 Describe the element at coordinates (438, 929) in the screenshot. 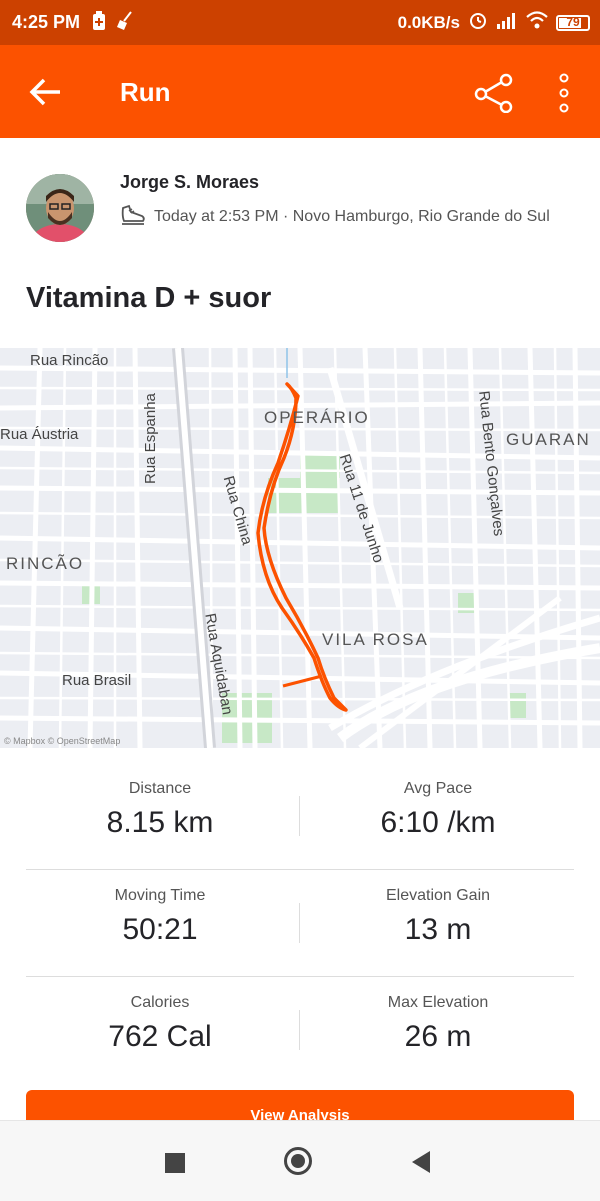

I see `stat-value: 13 m` at that location.